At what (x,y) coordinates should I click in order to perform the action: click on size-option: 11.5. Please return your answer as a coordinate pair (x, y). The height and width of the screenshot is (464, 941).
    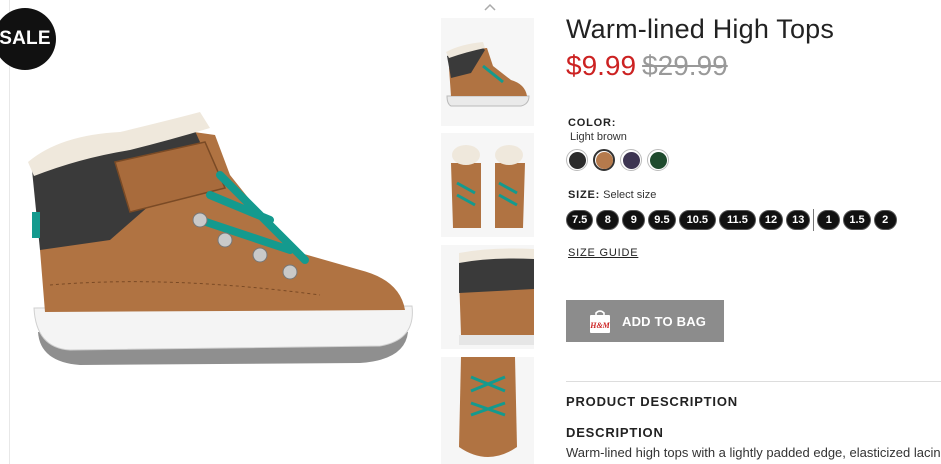
    Looking at the image, I should click on (737, 220).